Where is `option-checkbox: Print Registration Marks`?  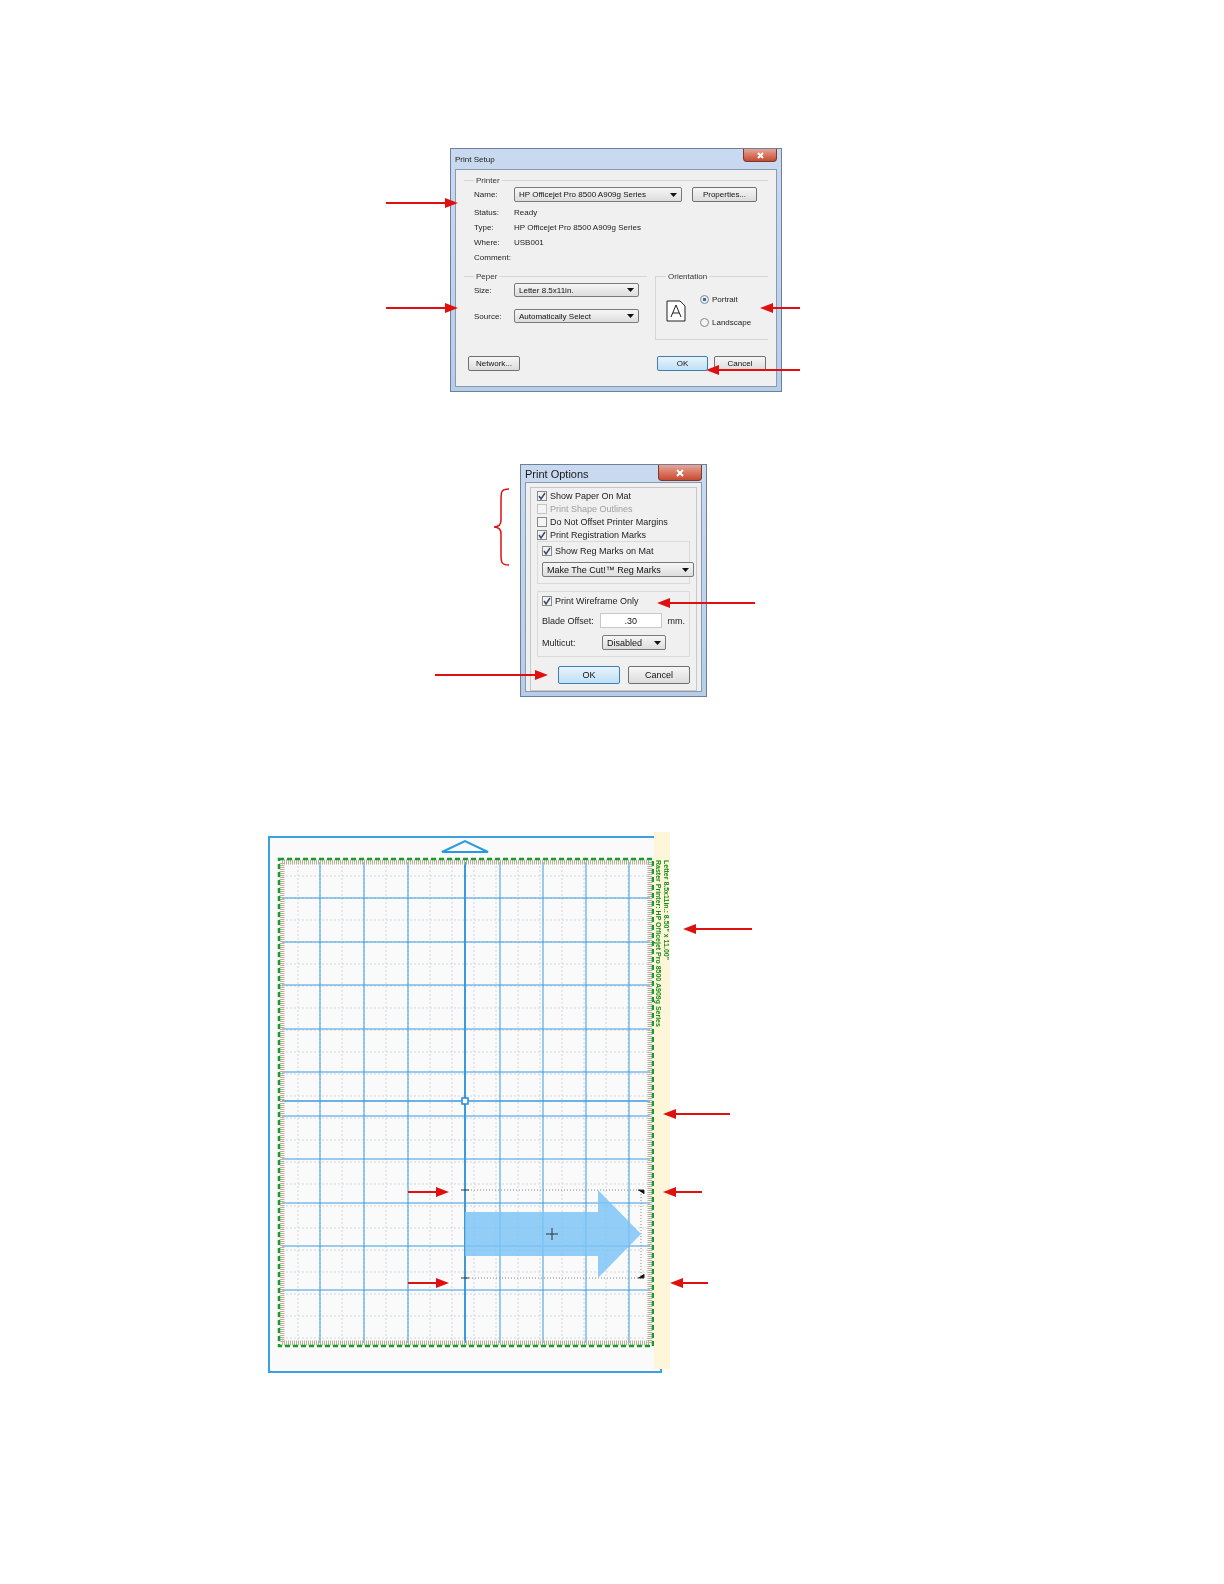 option-checkbox: Print Registration Marks is located at coordinates (592, 535).